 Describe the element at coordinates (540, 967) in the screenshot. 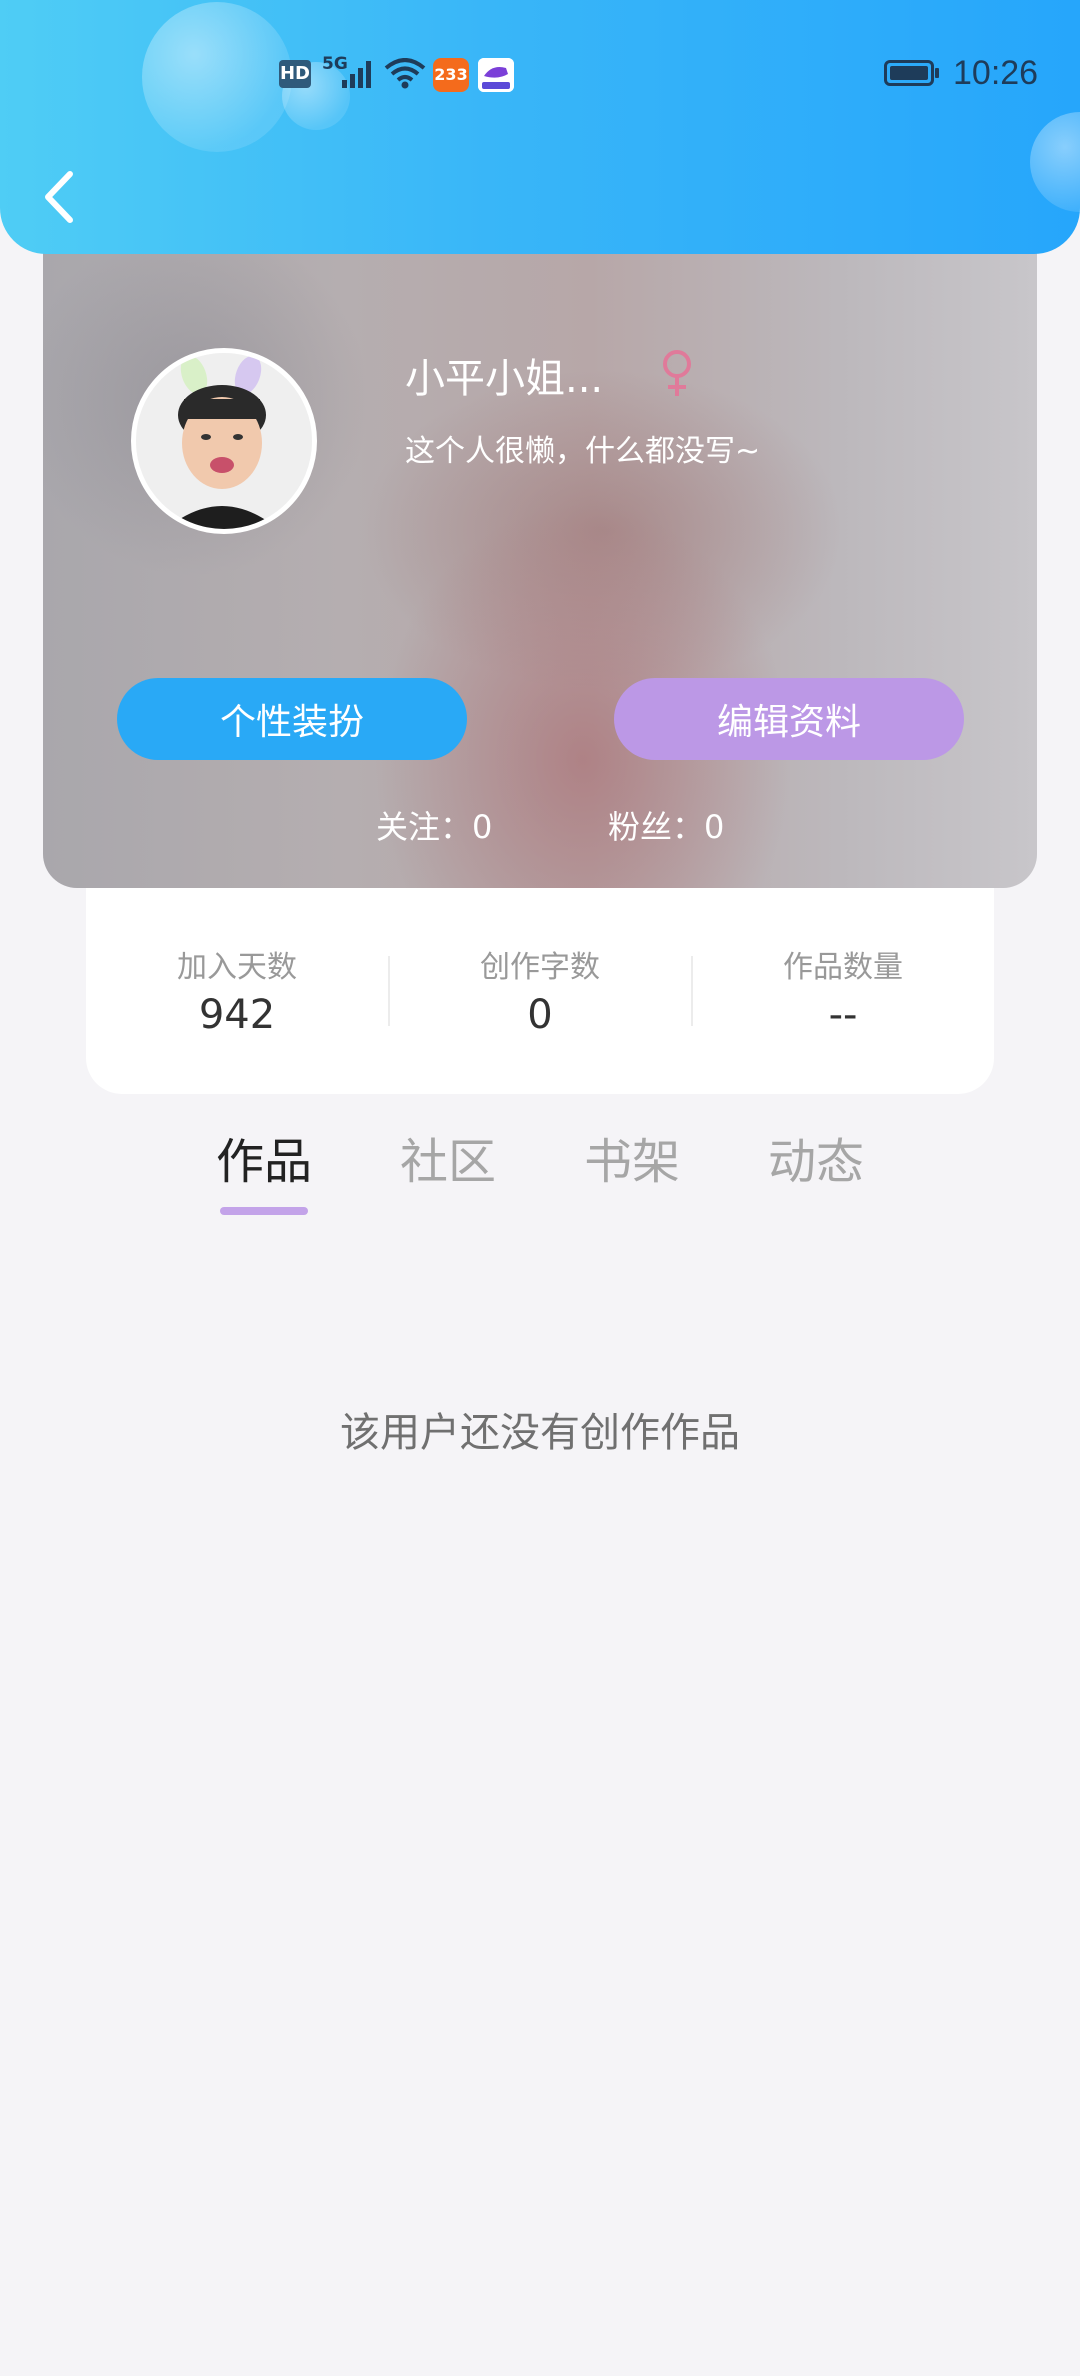

I see `stat-label: 创作字数` at that location.